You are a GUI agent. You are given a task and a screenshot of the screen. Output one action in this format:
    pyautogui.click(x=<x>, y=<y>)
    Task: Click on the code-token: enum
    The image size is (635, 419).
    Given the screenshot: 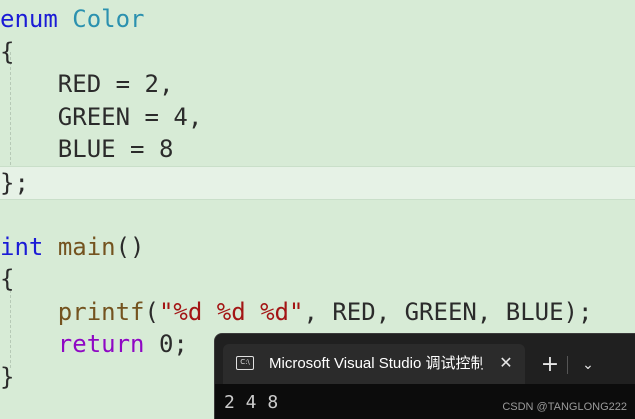 What is the action you would take?
    pyautogui.click(x=29, y=19)
    